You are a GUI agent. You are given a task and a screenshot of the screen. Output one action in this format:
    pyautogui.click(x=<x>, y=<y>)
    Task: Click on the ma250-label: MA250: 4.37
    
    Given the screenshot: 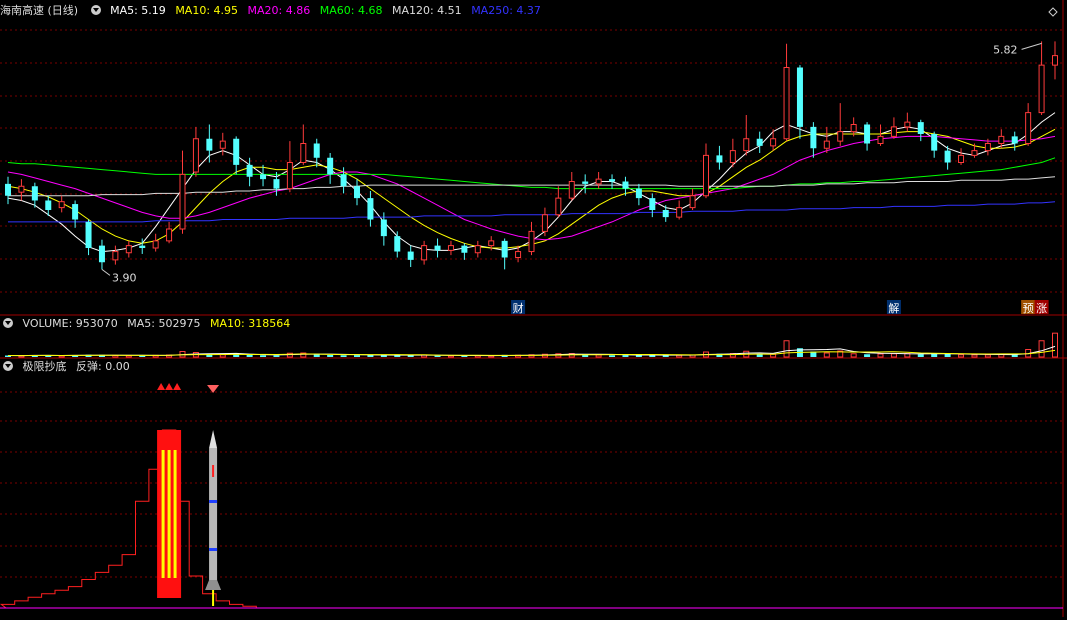 What is the action you would take?
    pyautogui.click(x=506, y=10)
    